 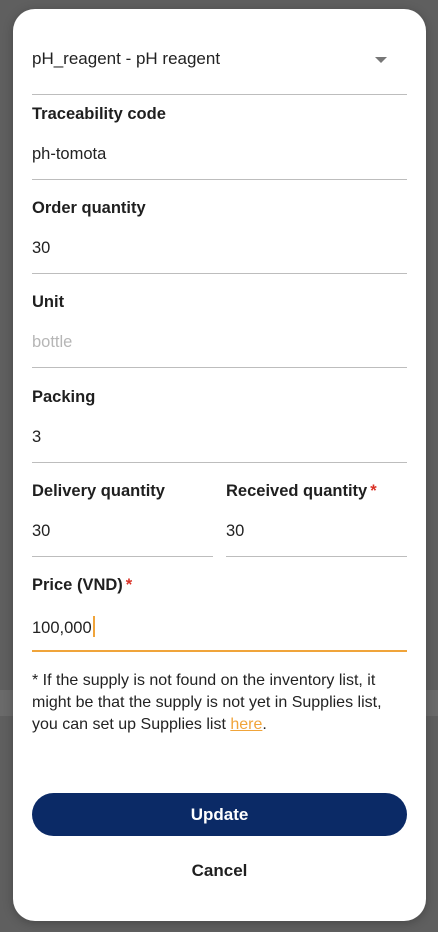 I want to click on price-value: 100,000, so click(x=62, y=628).